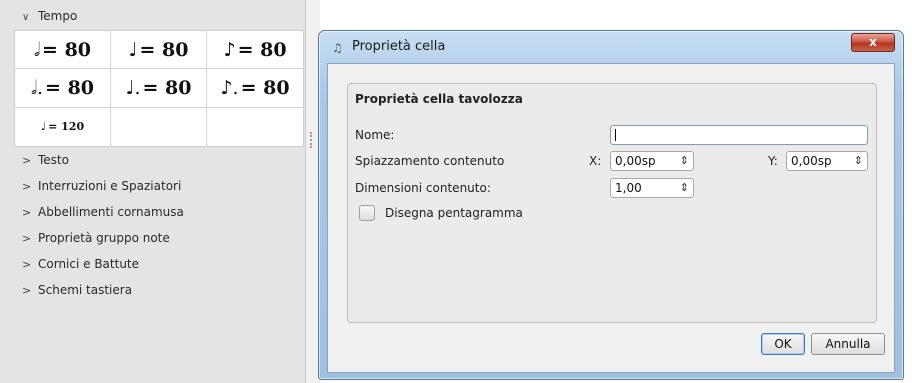 The image size is (912, 383). I want to click on draw-staff-label: Disegna pentagramma, so click(454, 213).